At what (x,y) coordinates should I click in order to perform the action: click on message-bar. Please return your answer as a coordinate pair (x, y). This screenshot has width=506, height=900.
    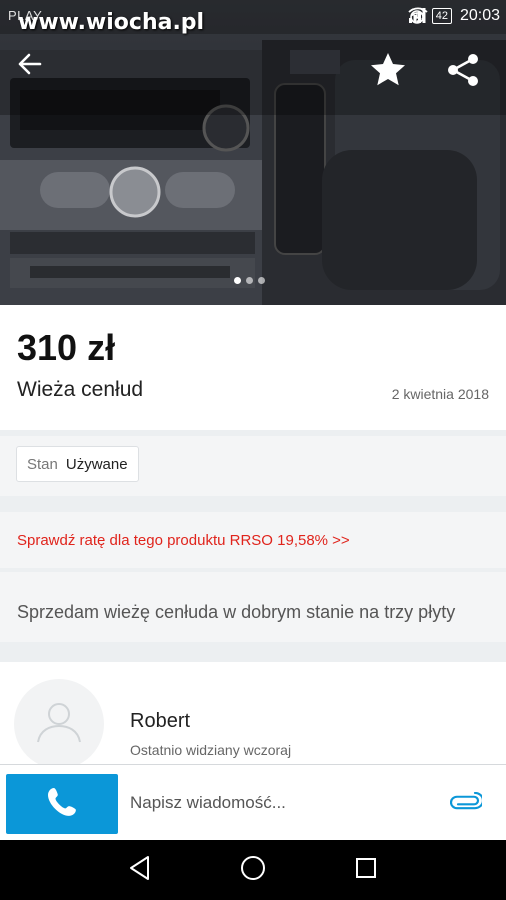
    Looking at the image, I should click on (253, 802).